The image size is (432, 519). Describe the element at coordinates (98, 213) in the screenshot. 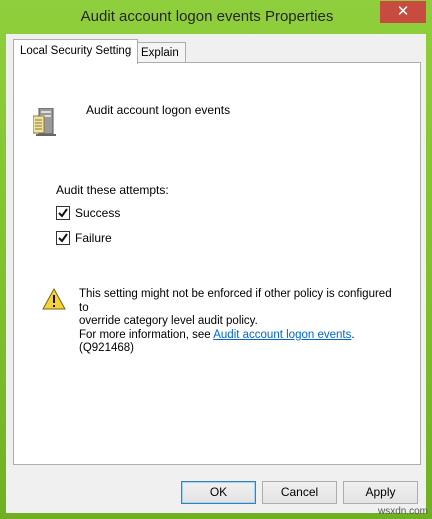

I see `success-label: Success` at that location.